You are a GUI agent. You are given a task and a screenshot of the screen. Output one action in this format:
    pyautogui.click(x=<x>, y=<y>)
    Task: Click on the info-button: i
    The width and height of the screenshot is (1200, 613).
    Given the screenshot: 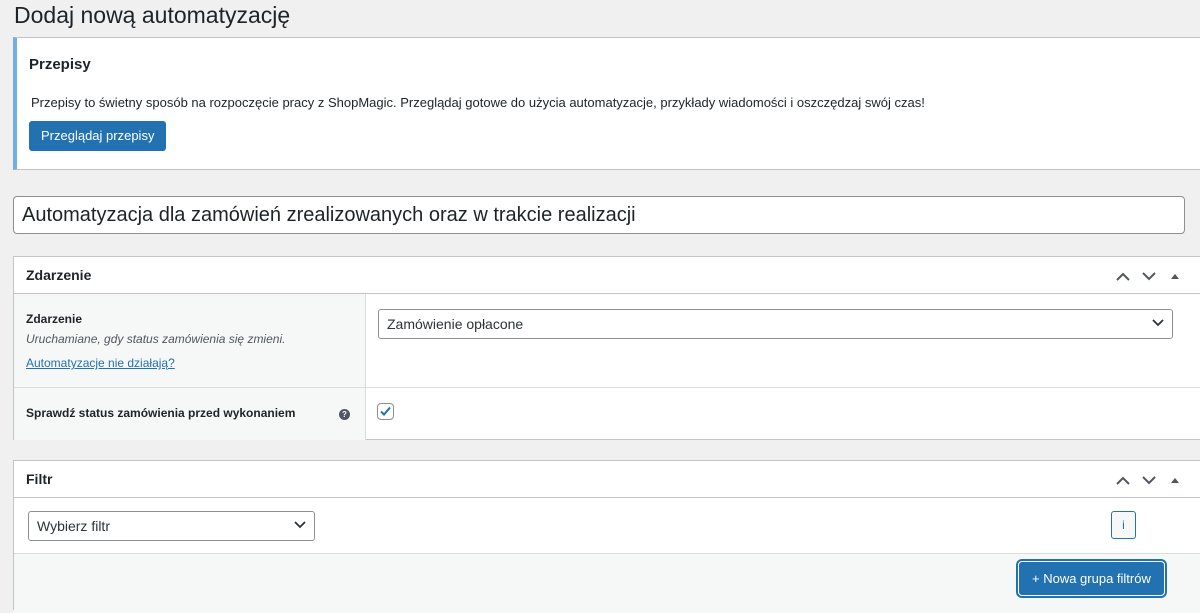 What is the action you would take?
    pyautogui.click(x=1123, y=525)
    